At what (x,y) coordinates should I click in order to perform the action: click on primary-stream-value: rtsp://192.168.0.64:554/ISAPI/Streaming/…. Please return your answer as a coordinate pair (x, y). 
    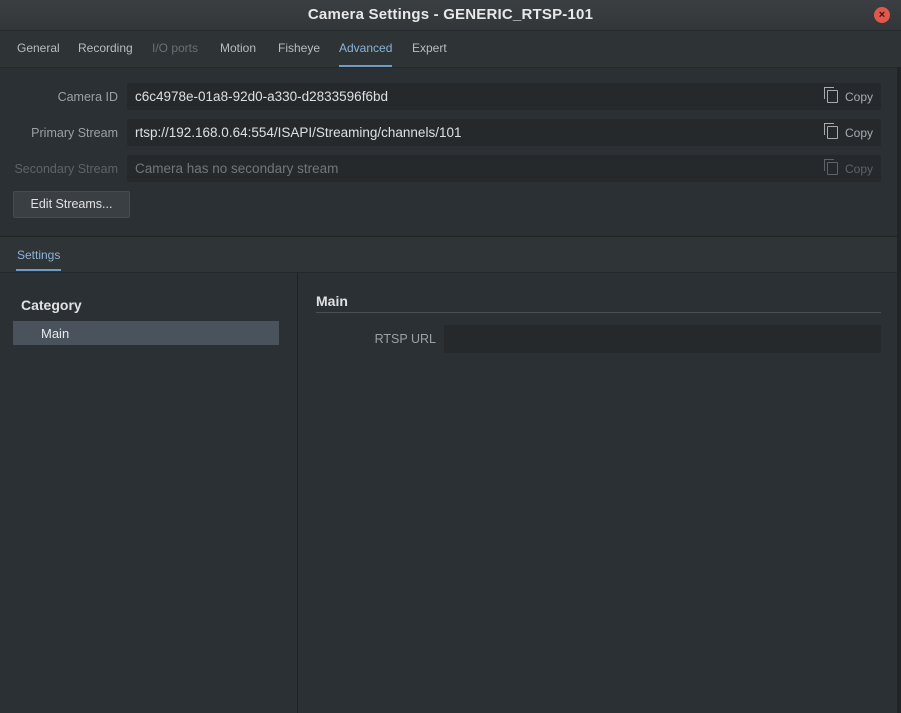
    Looking at the image, I should click on (298, 132).